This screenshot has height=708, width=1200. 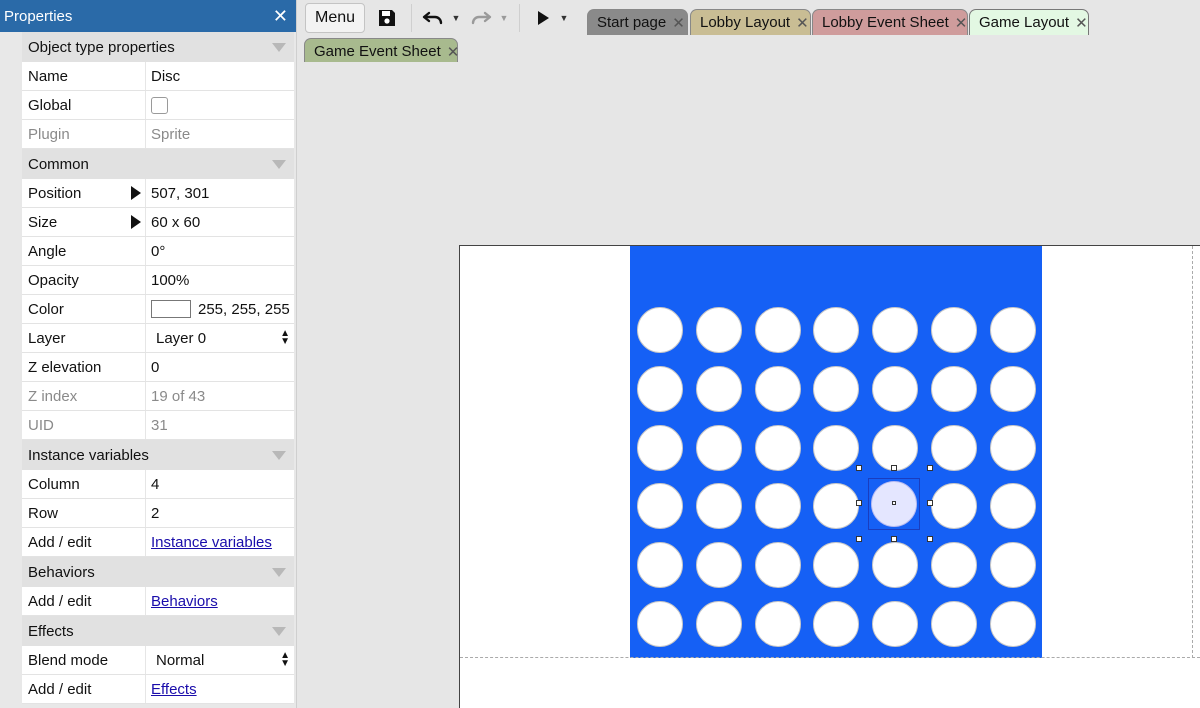 What do you see at coordinates (158, 631) in the screenshot?
I see `section-effects: Effects` at bounding box center [158, 631].